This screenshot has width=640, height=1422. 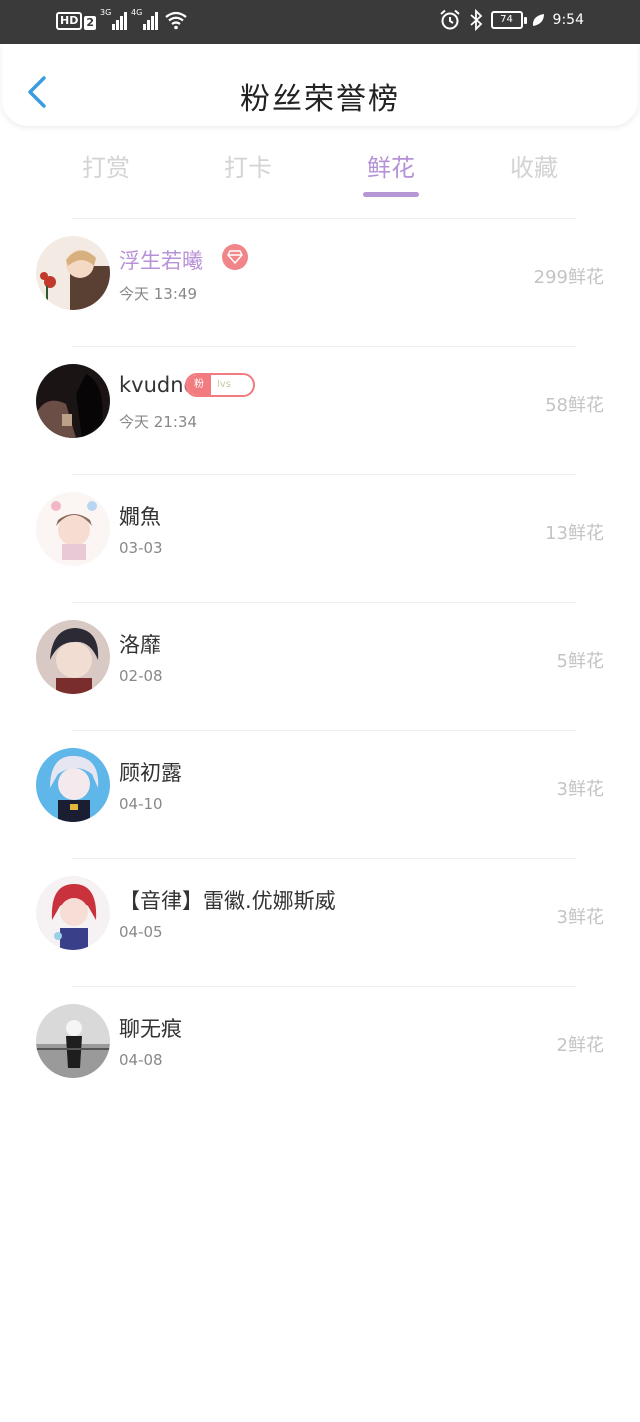 I want to click on list-item: 顾初露 04-10 3鲜花, so click(x=320, y=794).